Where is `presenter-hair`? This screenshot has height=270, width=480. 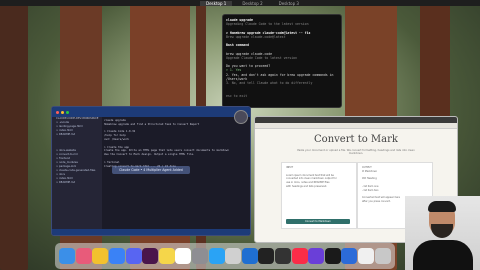 presenter-hair is located at coordinates (442, 206).